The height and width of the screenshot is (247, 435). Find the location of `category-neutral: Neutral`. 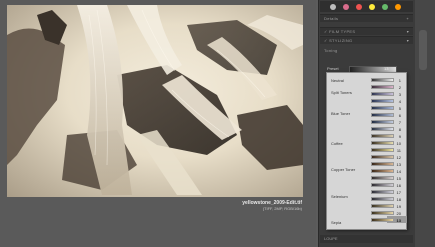

category-neutral: Neutral is located at coordinates (337, 80).